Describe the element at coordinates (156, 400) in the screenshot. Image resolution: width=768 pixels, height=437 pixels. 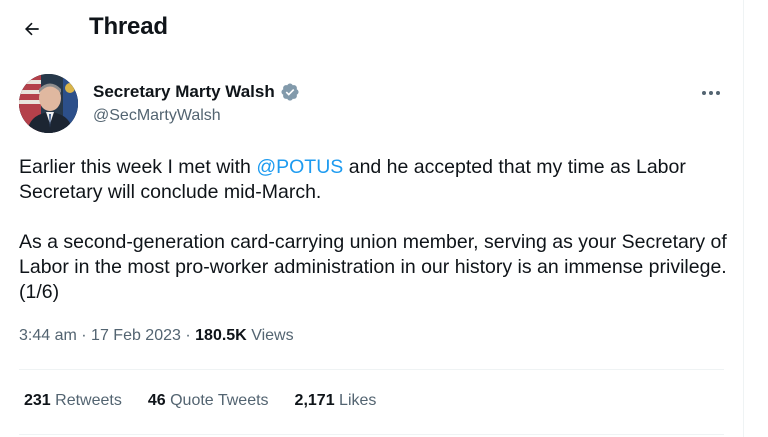
I see `quote-tweets-count: 46` at that location.